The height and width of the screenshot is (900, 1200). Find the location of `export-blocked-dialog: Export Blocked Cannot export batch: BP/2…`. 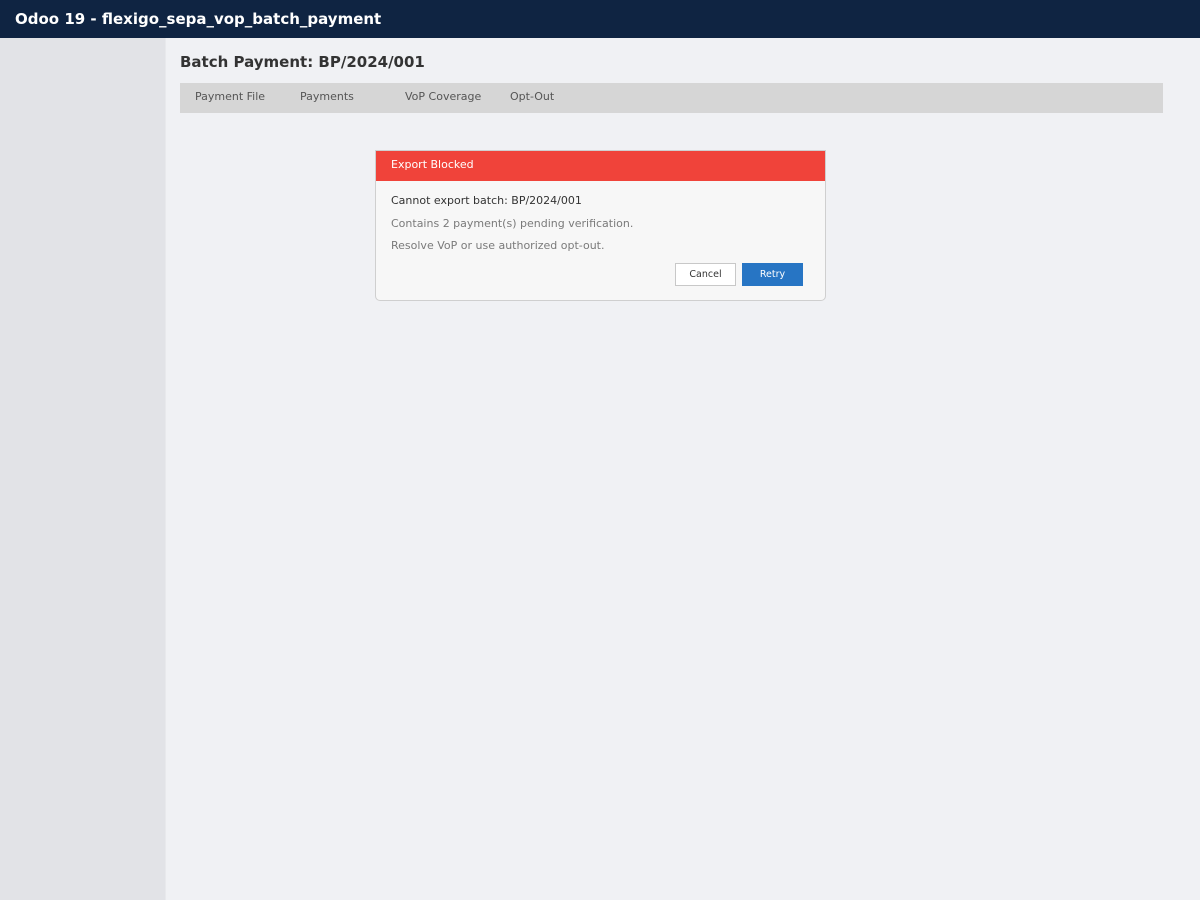

export-blocked-dialog: Export Blocked Cannot export batch: BP/2… is located at coordinates (600, 225).